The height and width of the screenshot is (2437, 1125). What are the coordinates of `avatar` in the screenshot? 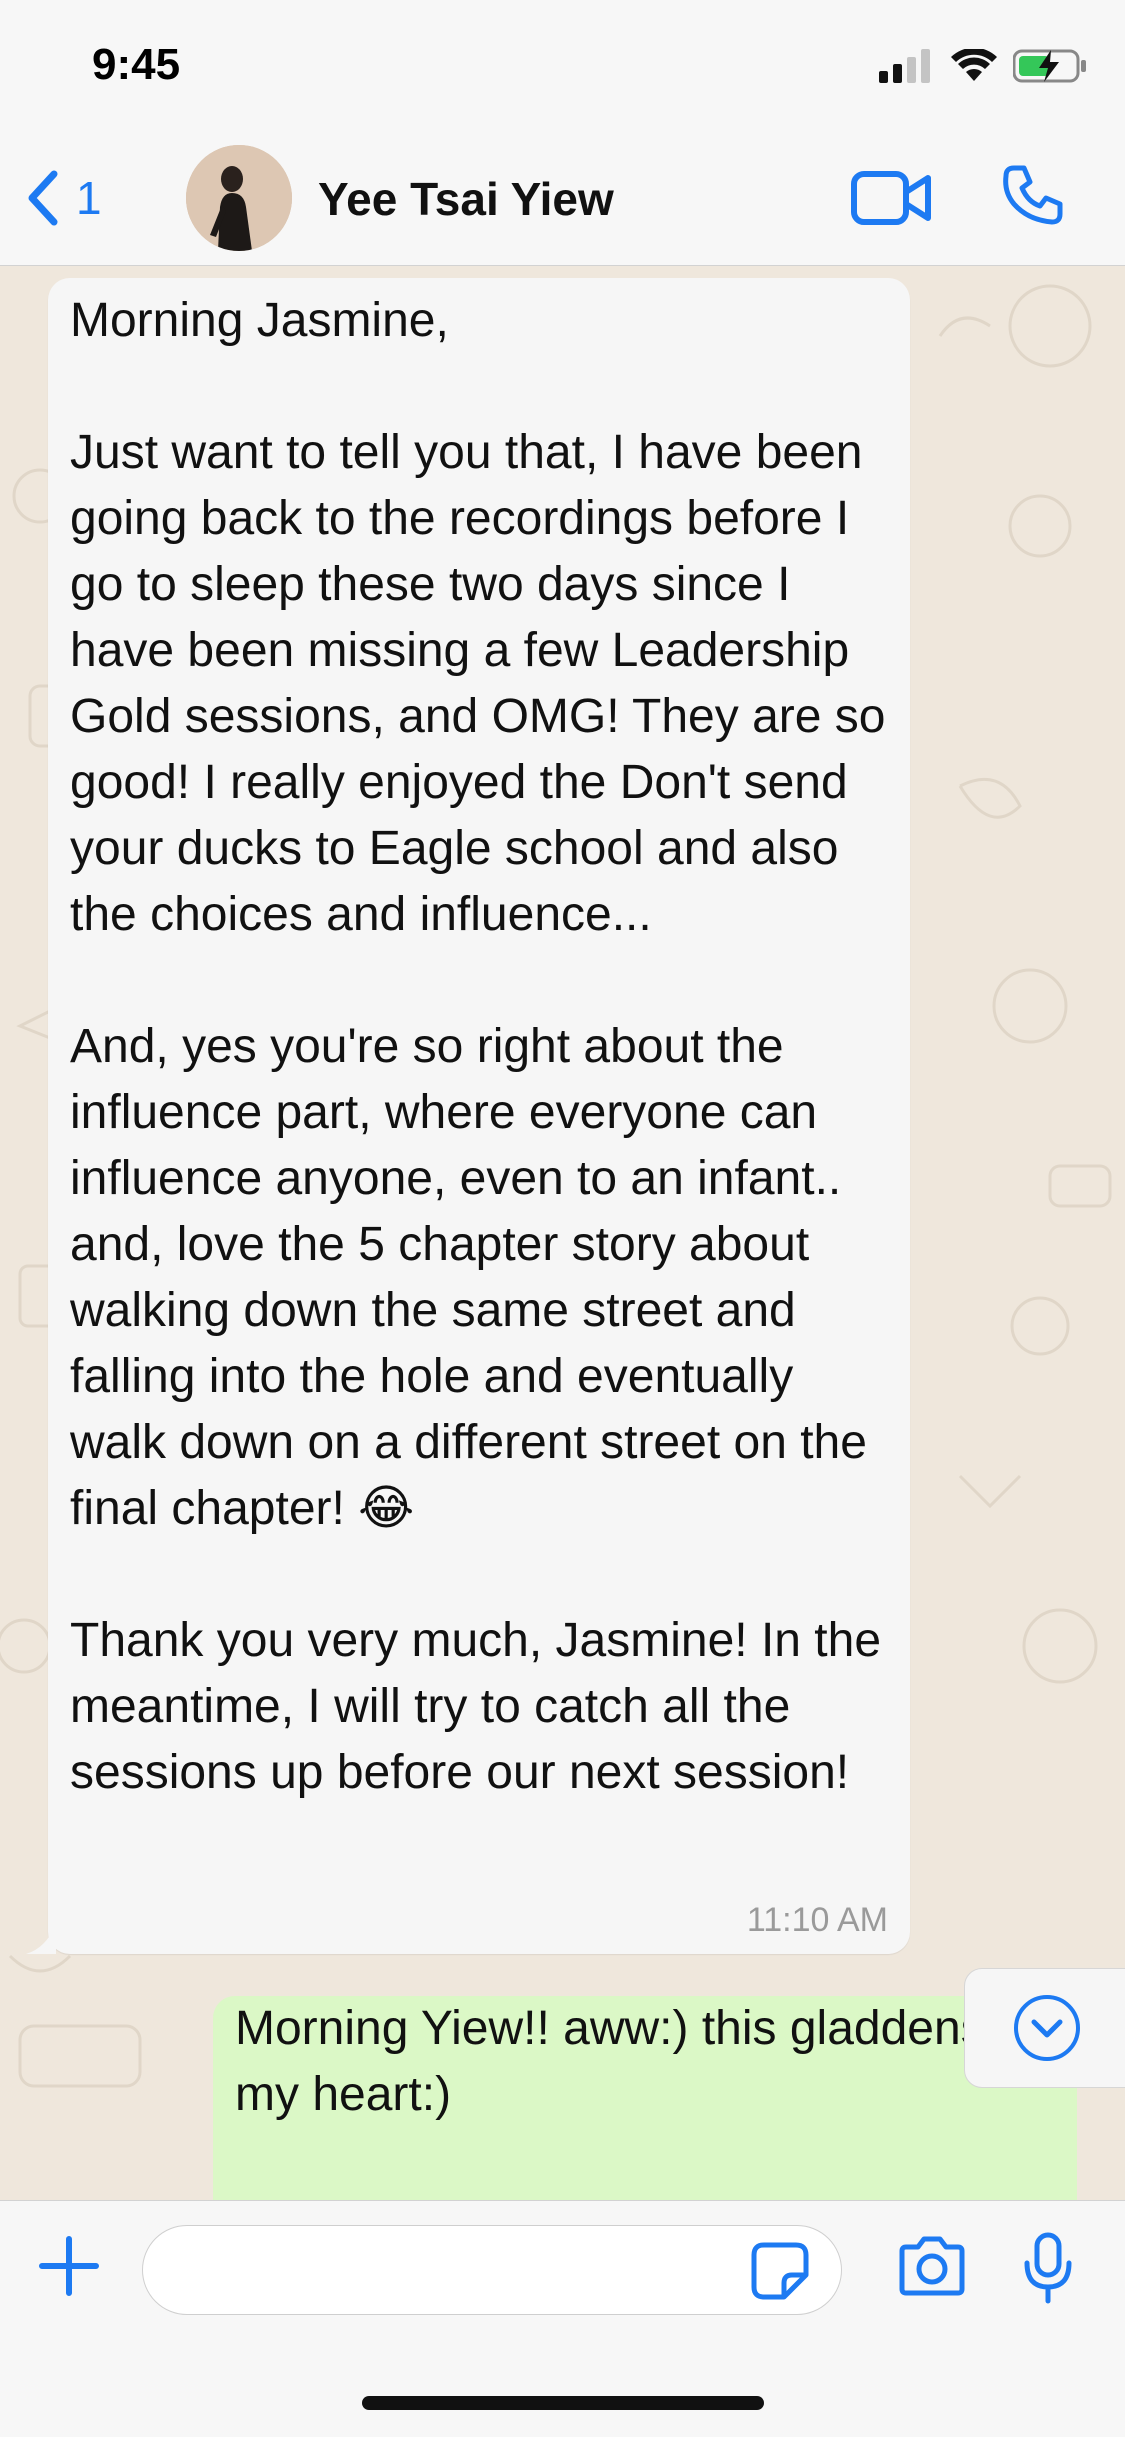 It's located at (239, 198).